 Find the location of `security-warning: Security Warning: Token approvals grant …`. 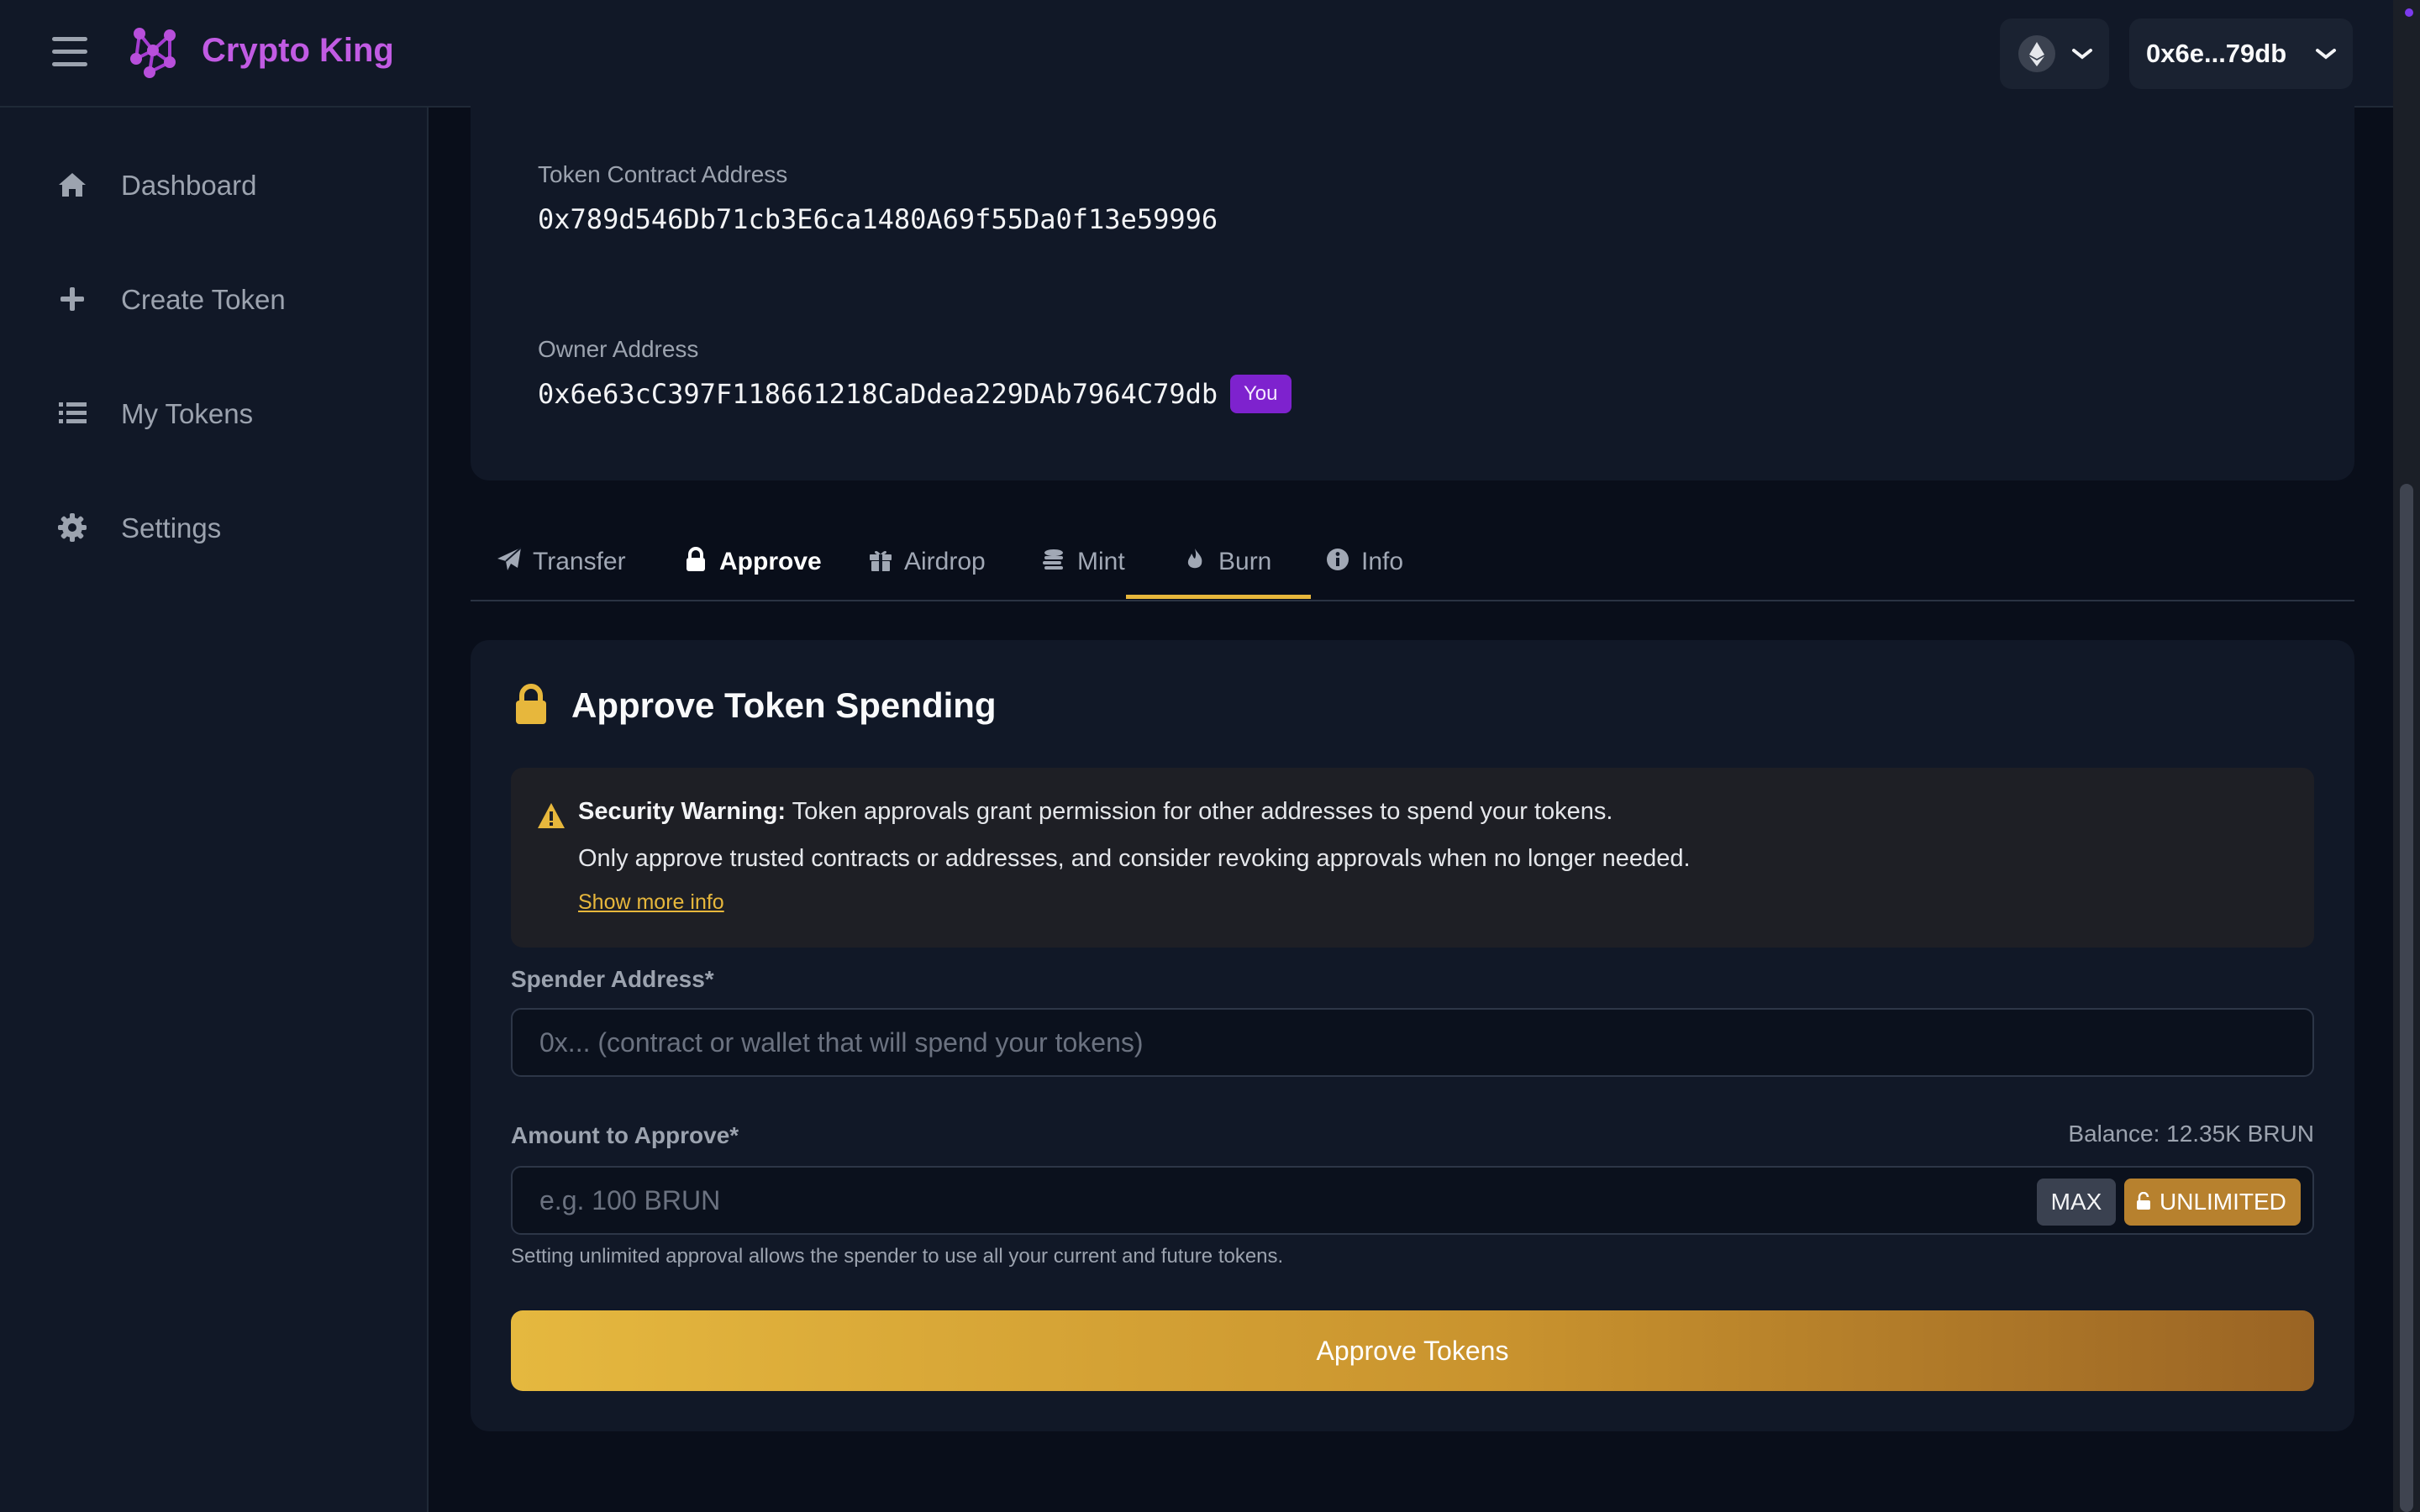

security-warning: Security Warning: Token approvals grant … is located at coordinates (1412, 858).